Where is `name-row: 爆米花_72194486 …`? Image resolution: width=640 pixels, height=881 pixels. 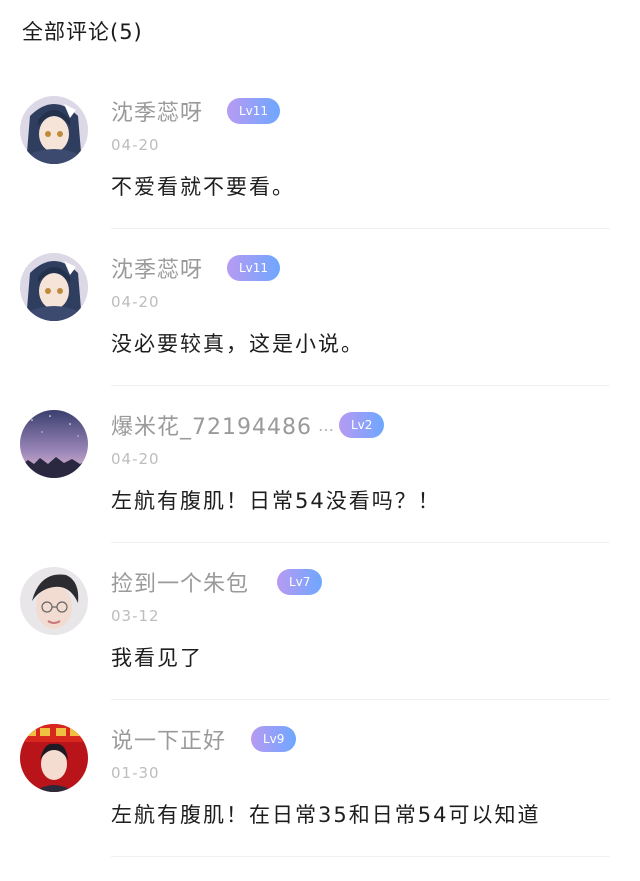
name-row: 爆米花_72194486 … is located at coordinates (222, 425).